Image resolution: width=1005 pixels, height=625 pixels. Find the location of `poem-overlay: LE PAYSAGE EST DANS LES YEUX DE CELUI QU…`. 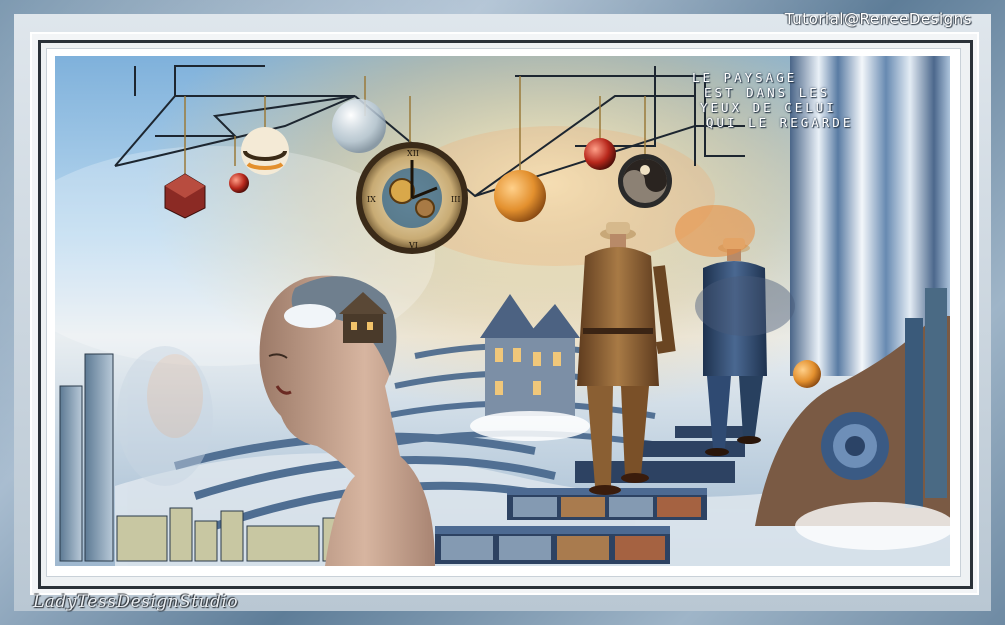

poem-overlay: LE PAYSAGE EST DANS LES YEUX DE CELUI QU… is located at coordinates (821, 100).